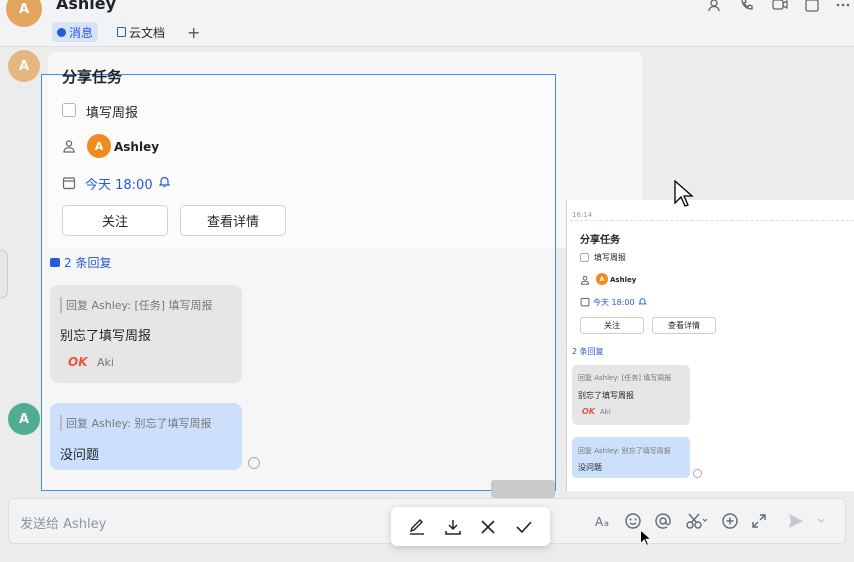  I want to click on preview-own-message: 没问题, so click(590, 467).